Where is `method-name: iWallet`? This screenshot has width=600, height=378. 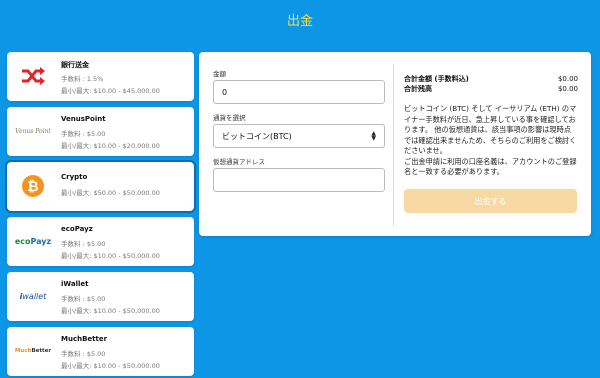
method-name: iWallet is located at coordinates (75, 284).